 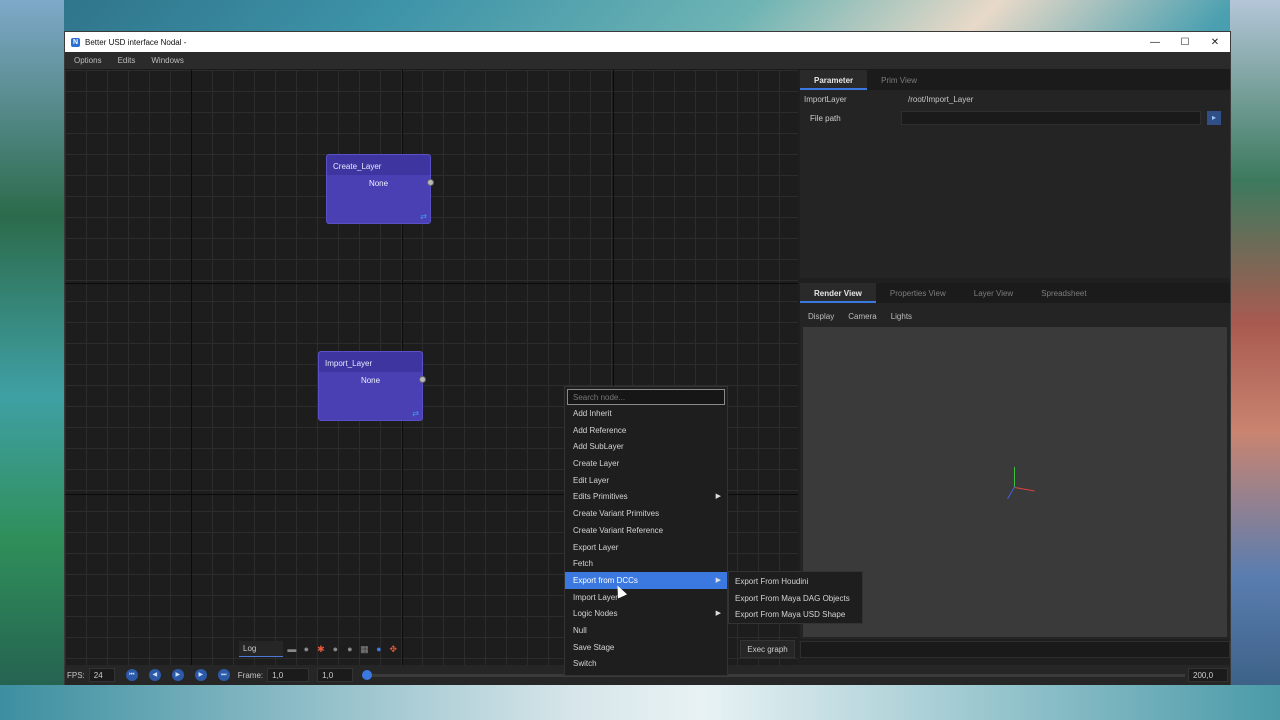 What do you see at coordinates (647, 61) in the screenshot?
I see `menu-bar: Options Edits Windows` at bounding box center [647, 61].